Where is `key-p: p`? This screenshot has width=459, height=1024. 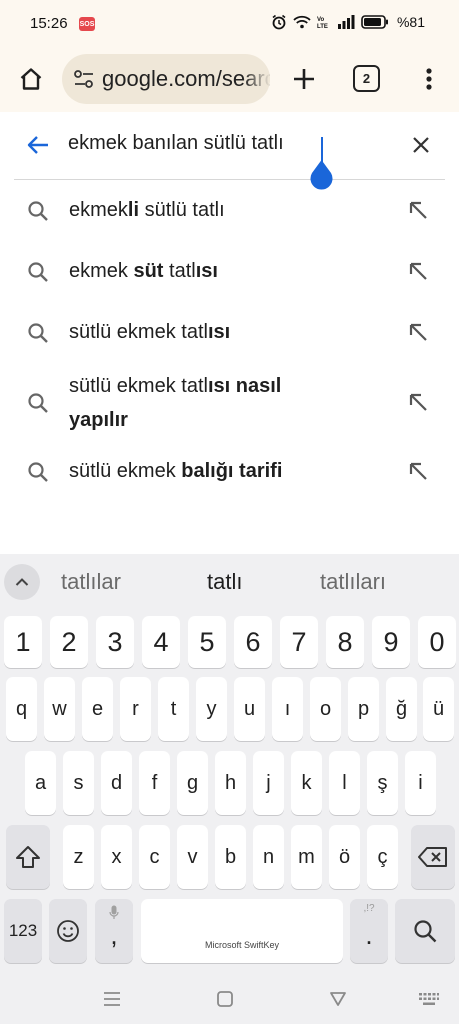 key-p: p is located at coordinates (363, 709).